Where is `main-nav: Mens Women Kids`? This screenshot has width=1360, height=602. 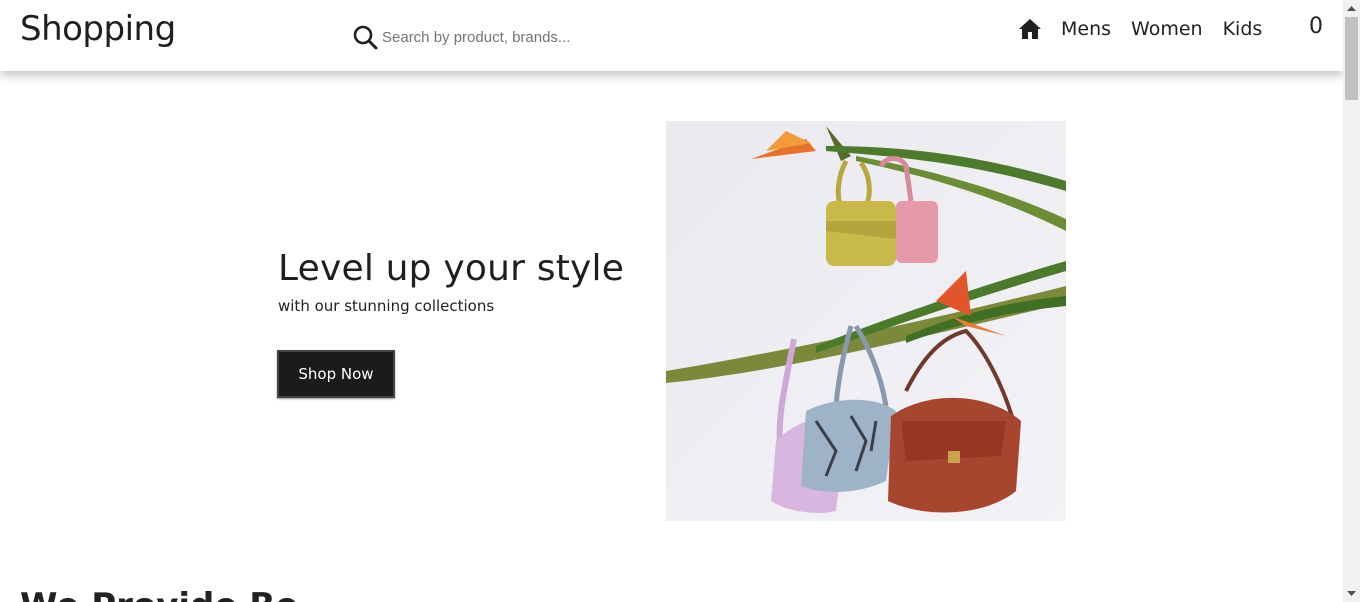 main-nav: Mens Women Kids is located at coordinates (1149, 29).